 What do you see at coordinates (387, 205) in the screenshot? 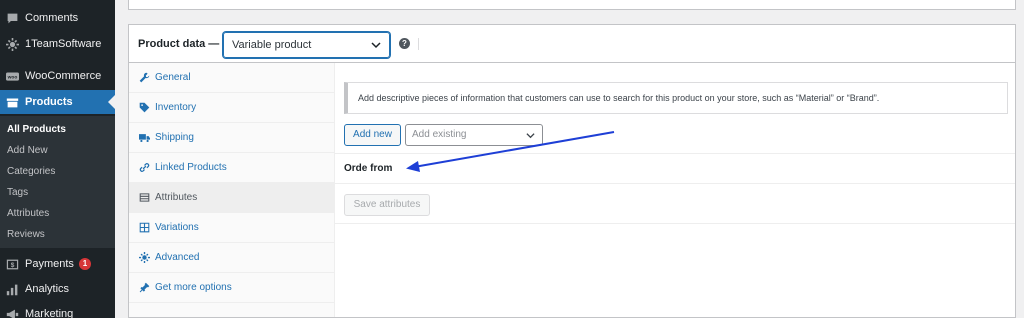
I see `save-attributes-button: Save attributes` at bounding box center [387, 205].